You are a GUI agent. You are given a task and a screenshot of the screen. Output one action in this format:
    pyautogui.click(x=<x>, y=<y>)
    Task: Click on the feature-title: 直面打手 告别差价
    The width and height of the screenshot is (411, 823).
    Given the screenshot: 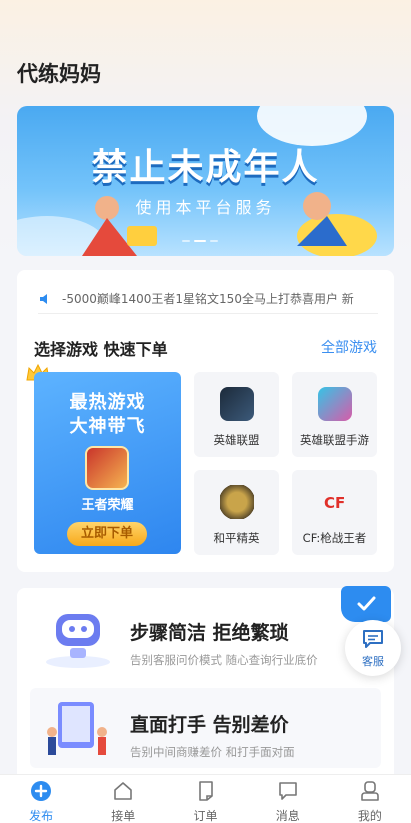 What is the action you would take?
    pyautogui.click(x=209, y=725)
    